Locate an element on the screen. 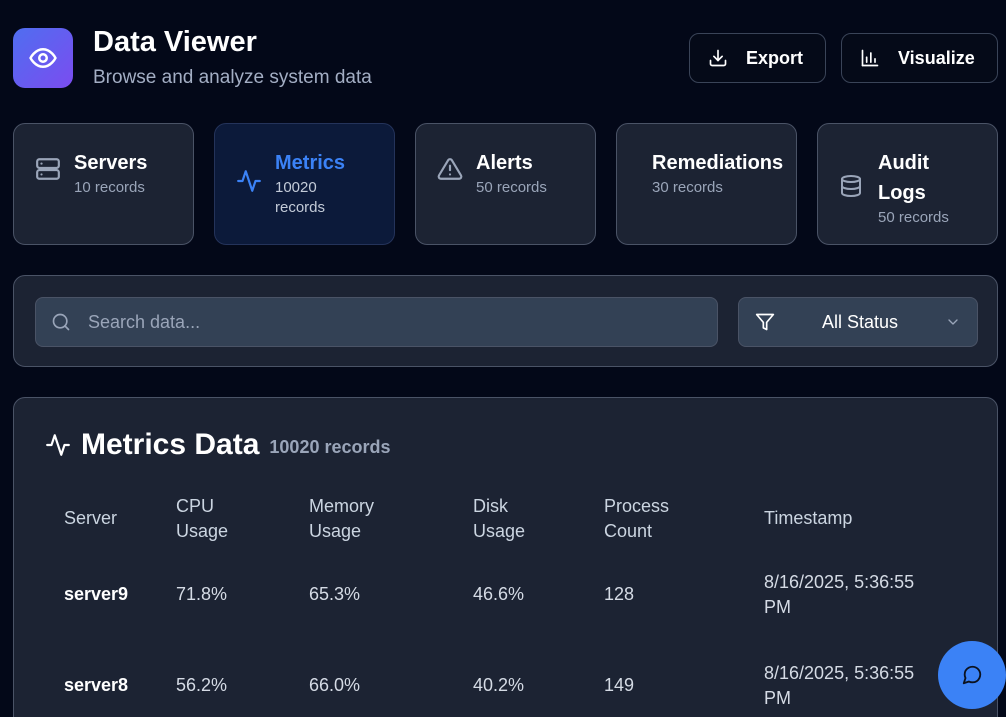 The image size is (1006, 717). export-button: Export is located at coordinates (757, 58).